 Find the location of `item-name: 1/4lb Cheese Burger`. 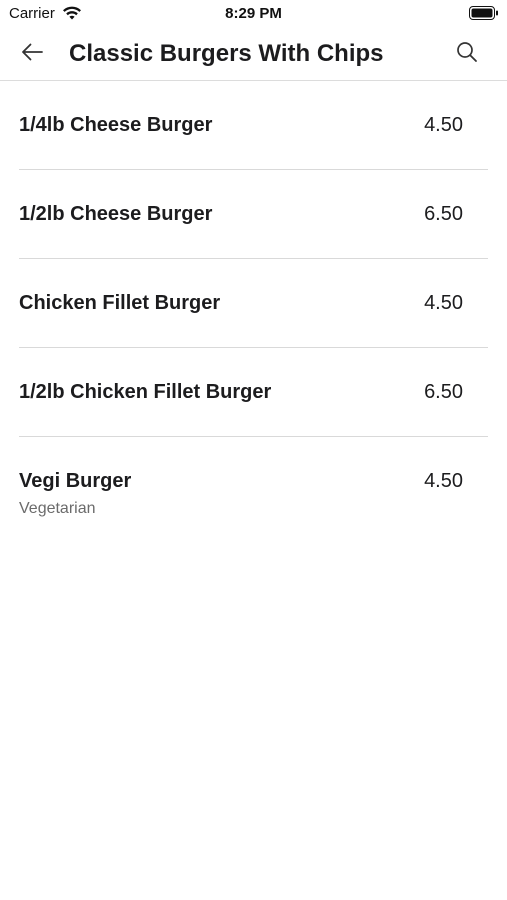

item-name: 1/4lb Cheese Burger is located at coordinates (116, 125).